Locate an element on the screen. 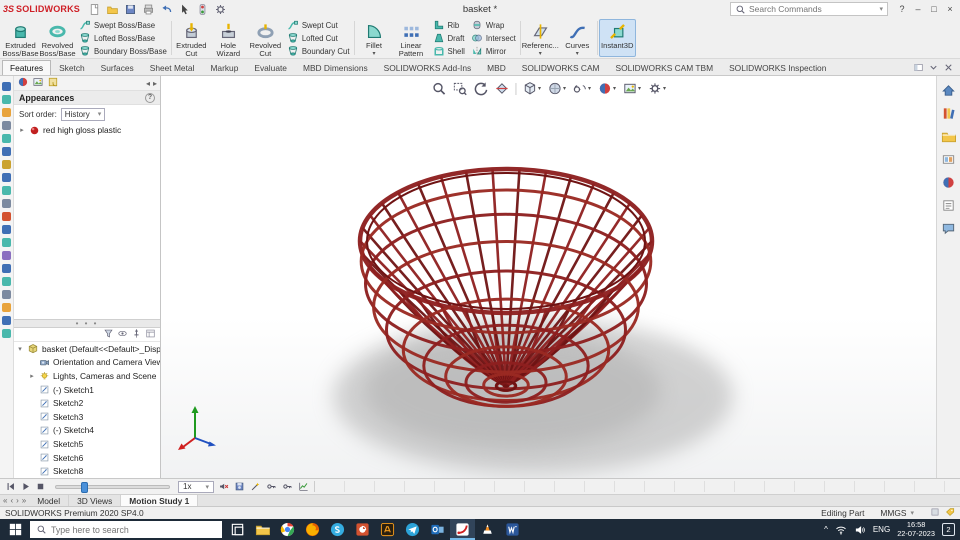  print-button is located at coordinates (148, 9).